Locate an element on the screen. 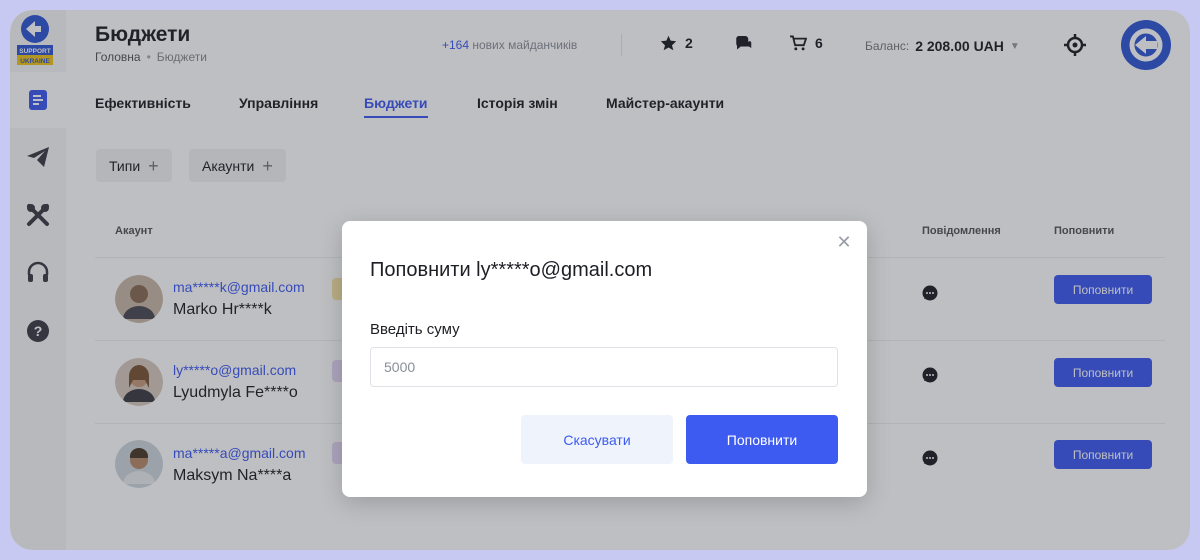  close-icon: ✕ is located at coordinates (844, 242).